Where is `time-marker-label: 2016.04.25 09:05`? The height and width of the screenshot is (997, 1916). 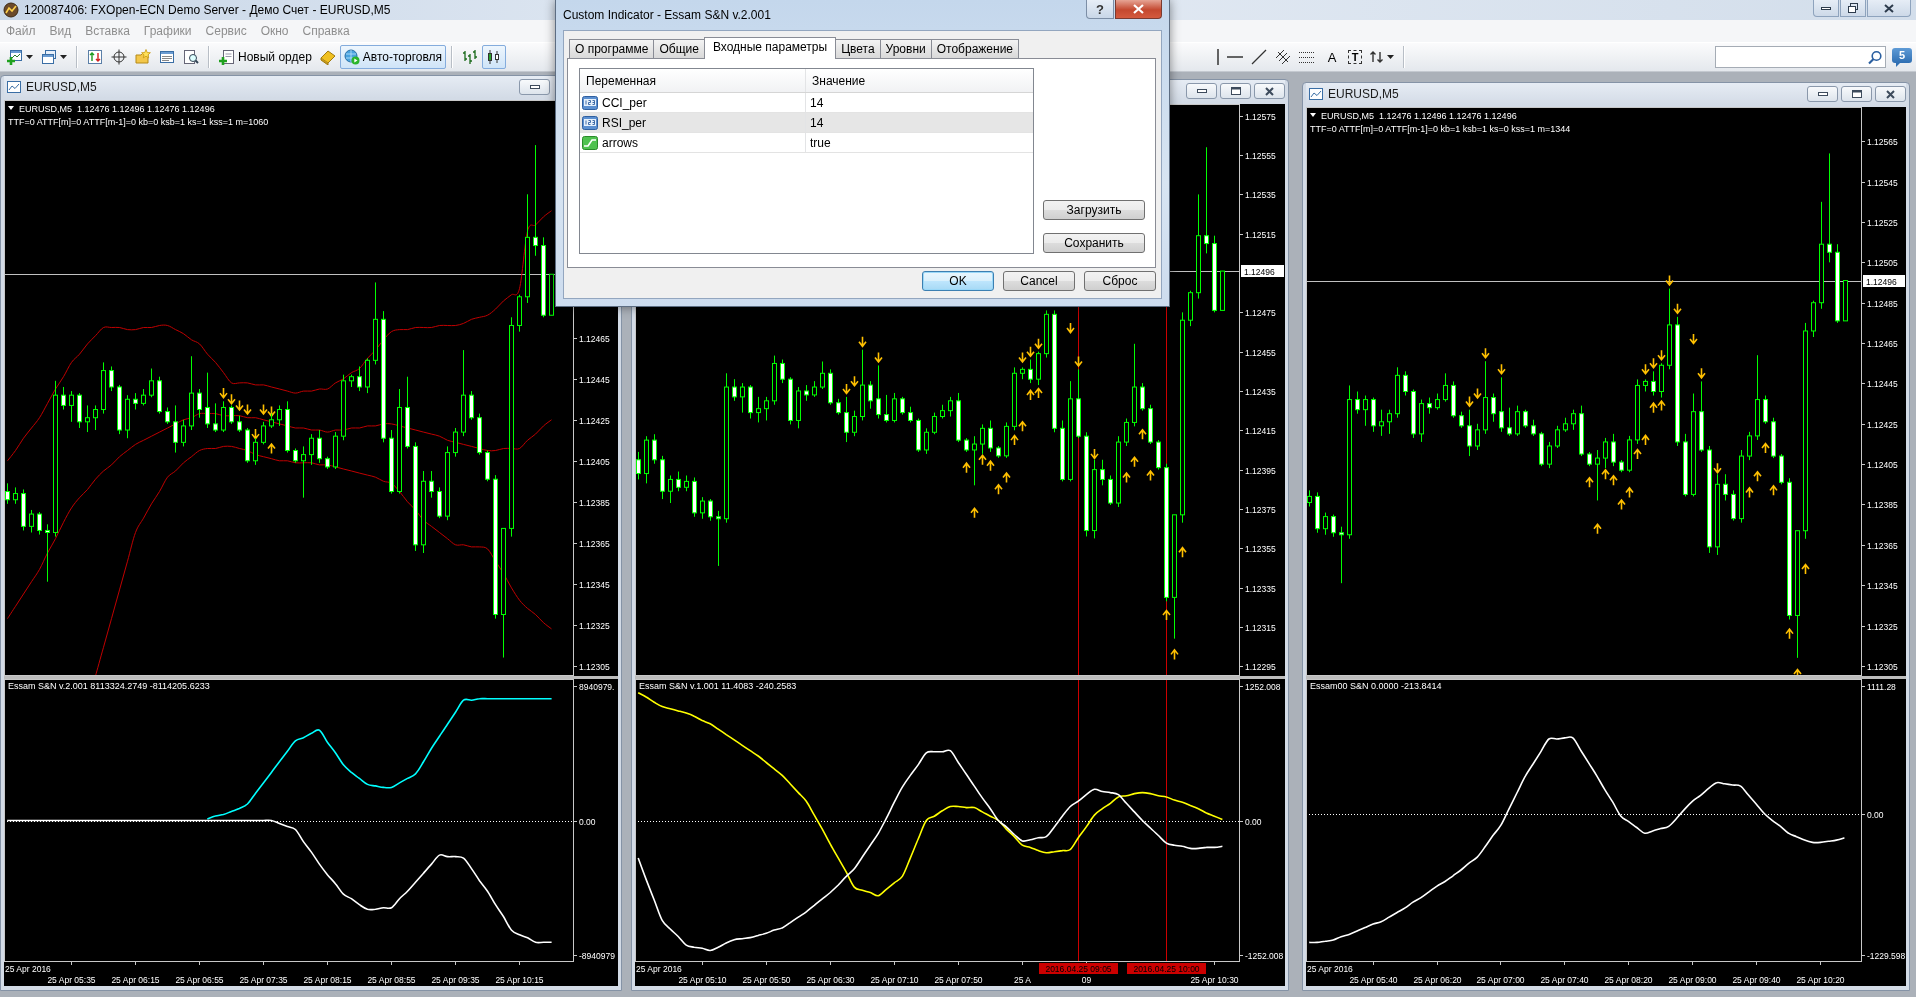
time-marker-label: 2016.04.25 09:05 is located at coordinates (1078, 968).